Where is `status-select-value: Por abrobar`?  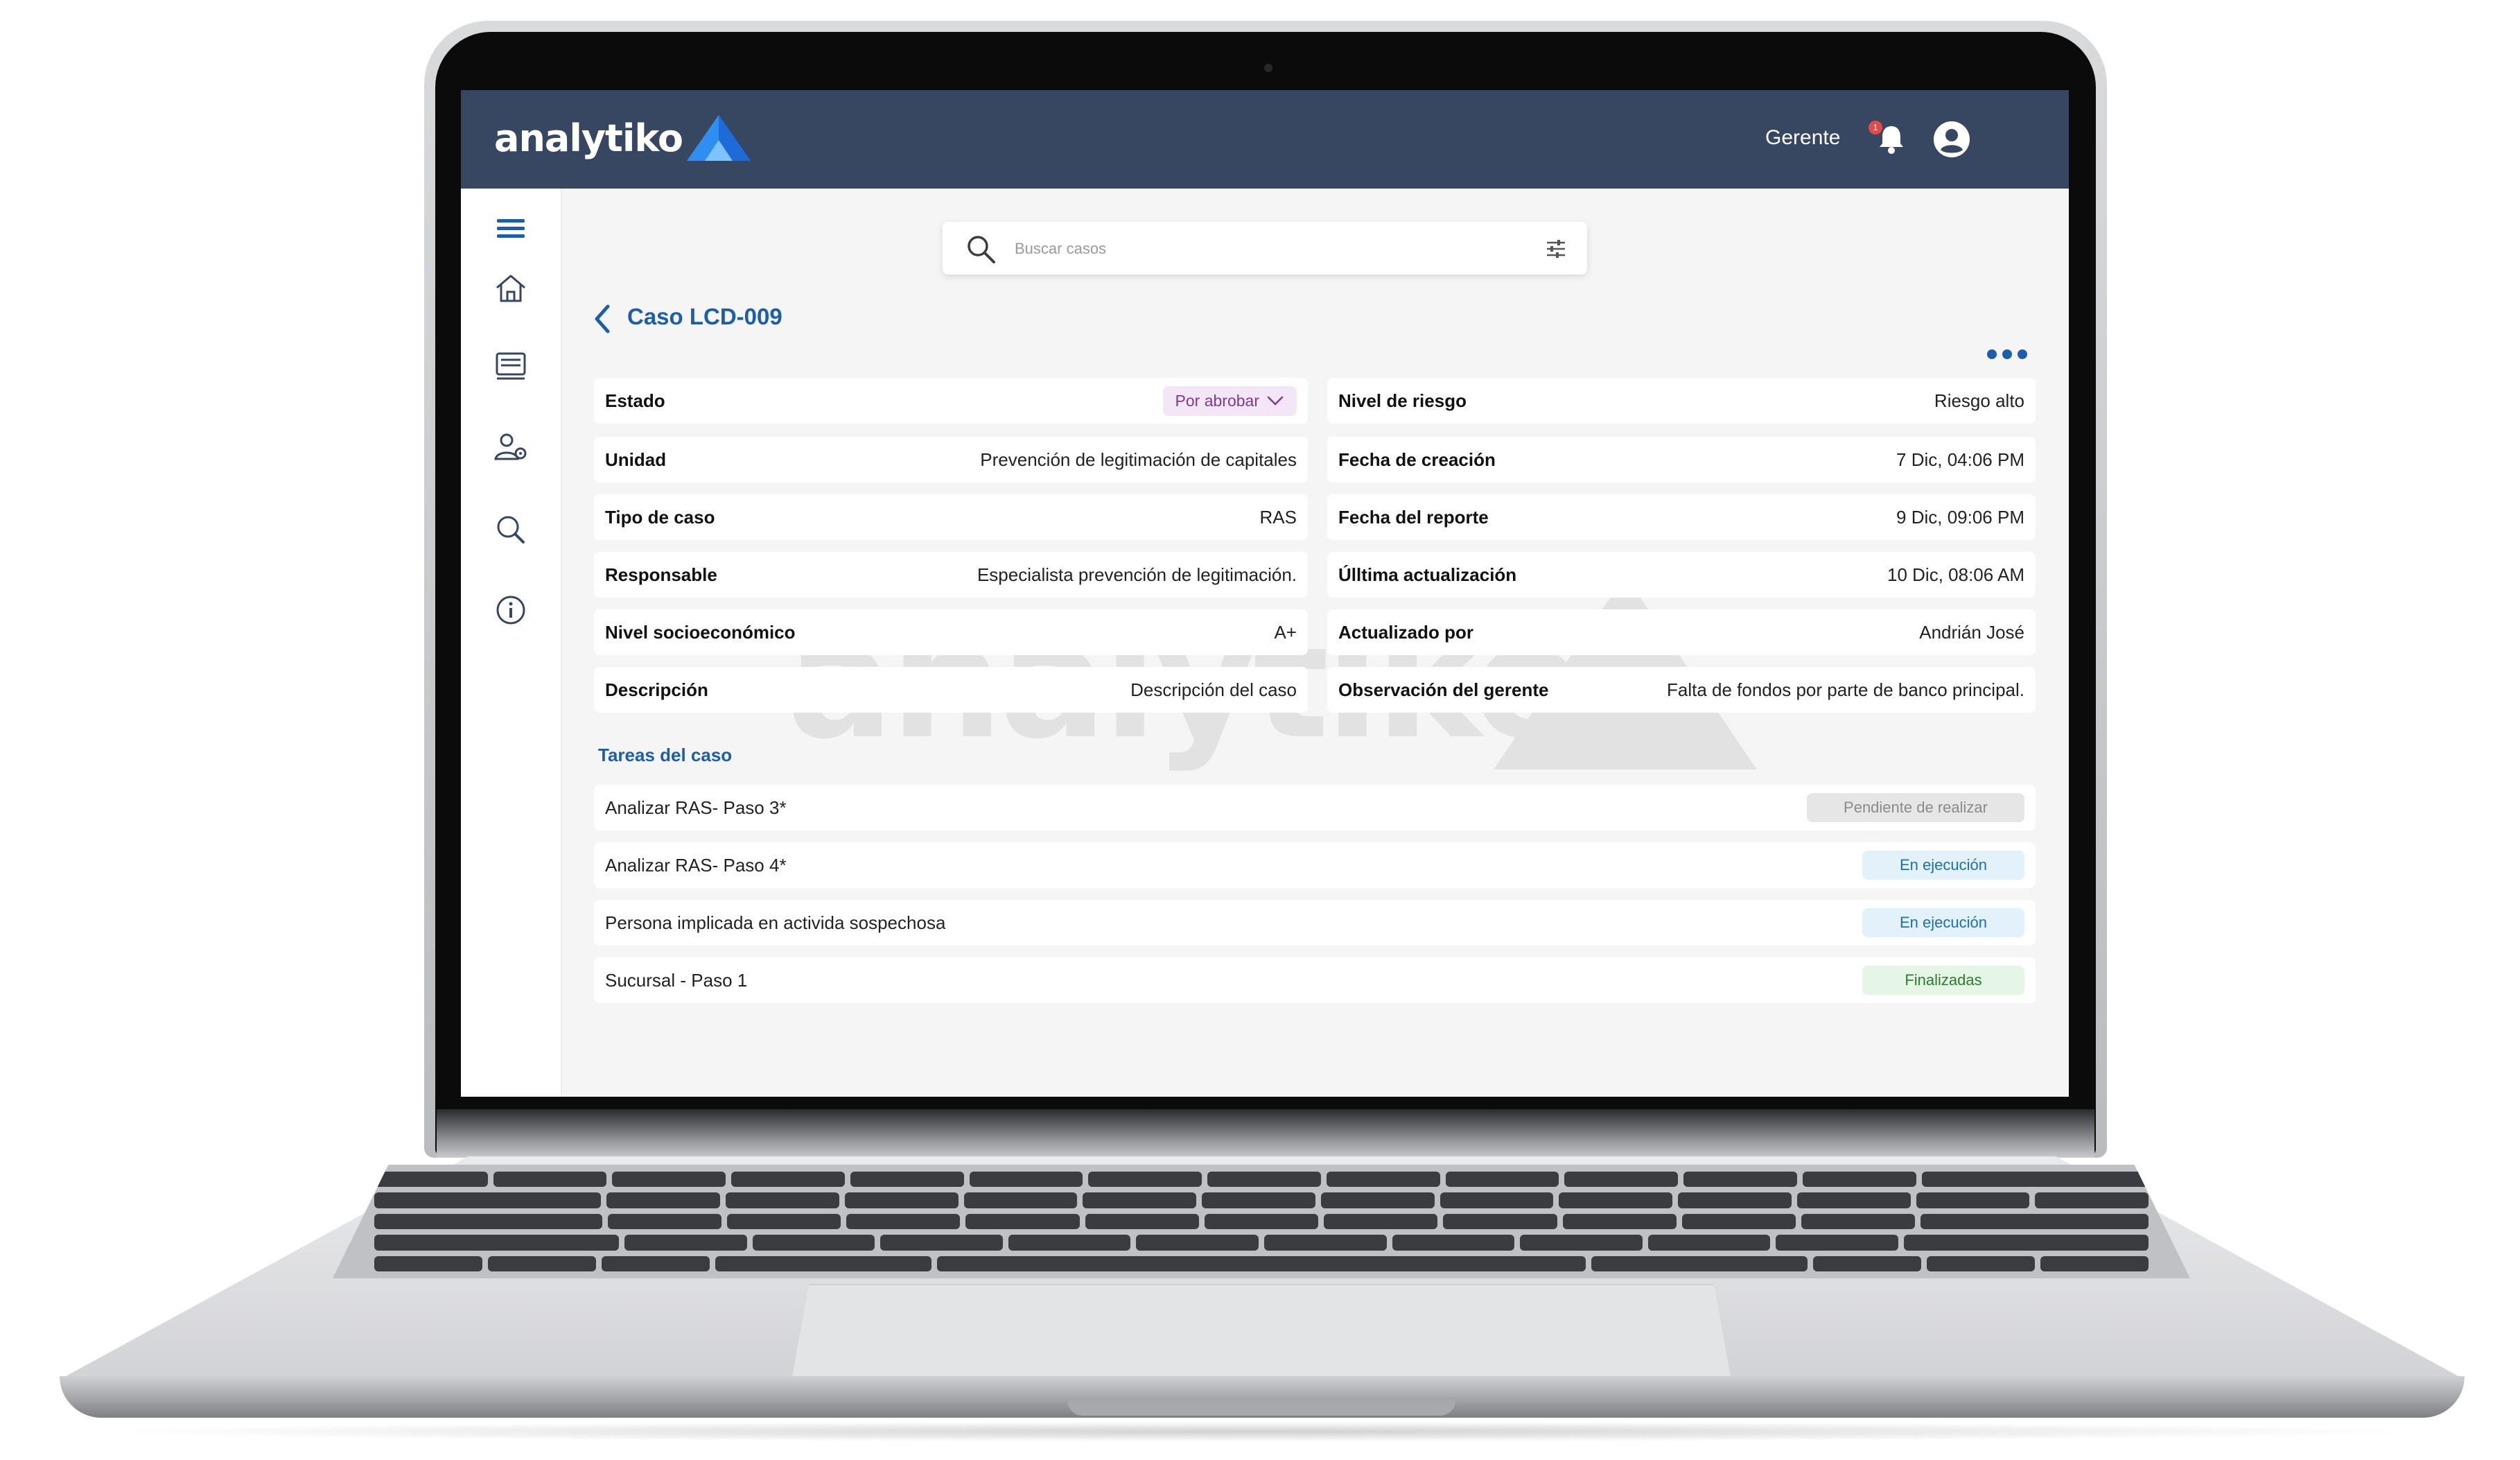 status-select-value: Por abrobar is located at coordinates (1217, 400).